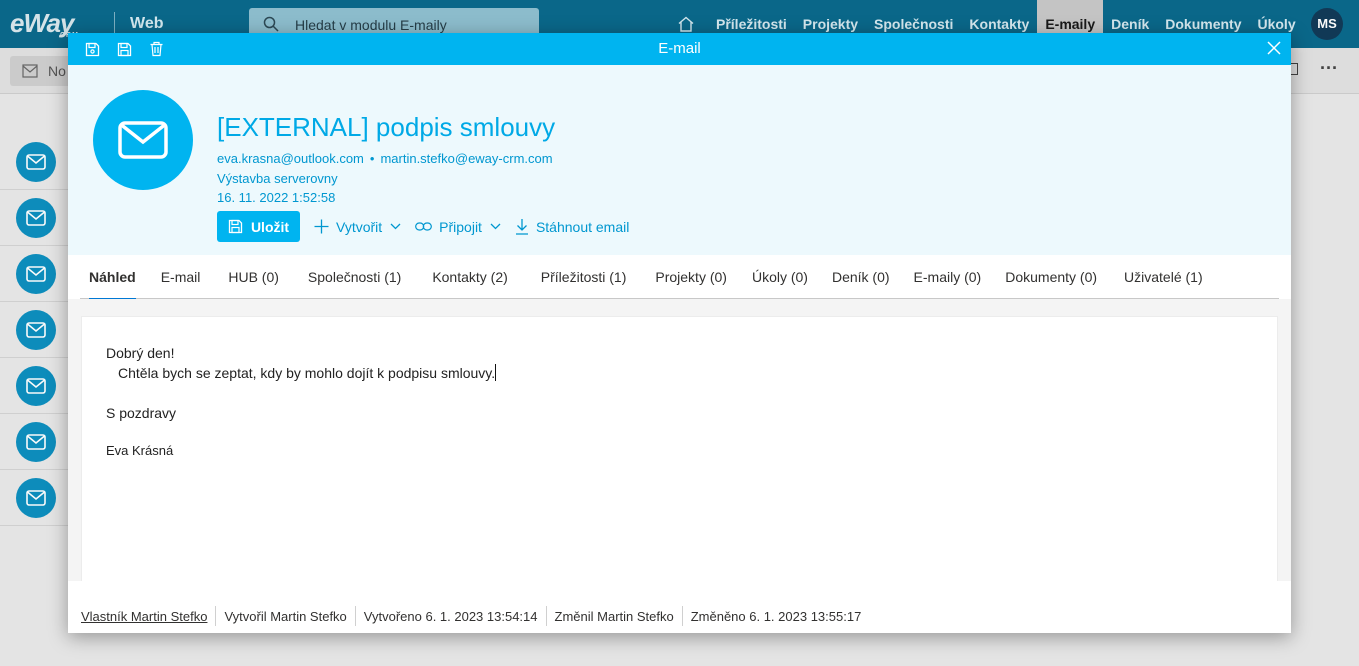  What do you see at coordinates (521, 227) in the screenshot?
I see `download-icon` at bounding box center [521, 227].